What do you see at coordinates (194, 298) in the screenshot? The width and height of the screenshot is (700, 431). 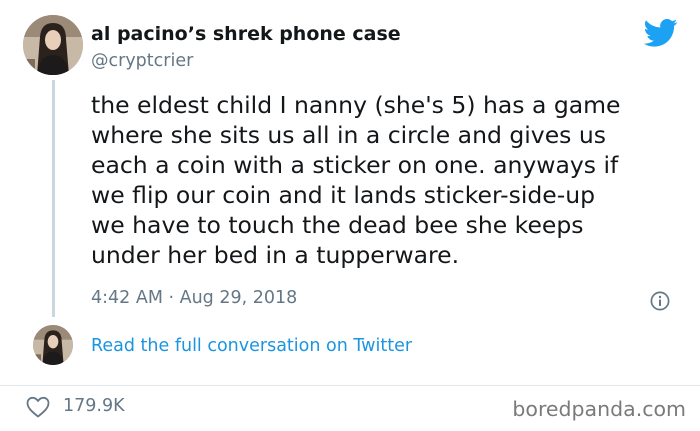 I see `tweet-timestamp: 4:42 AM · Aug 29, 2018` at bounding box center [194, 298].